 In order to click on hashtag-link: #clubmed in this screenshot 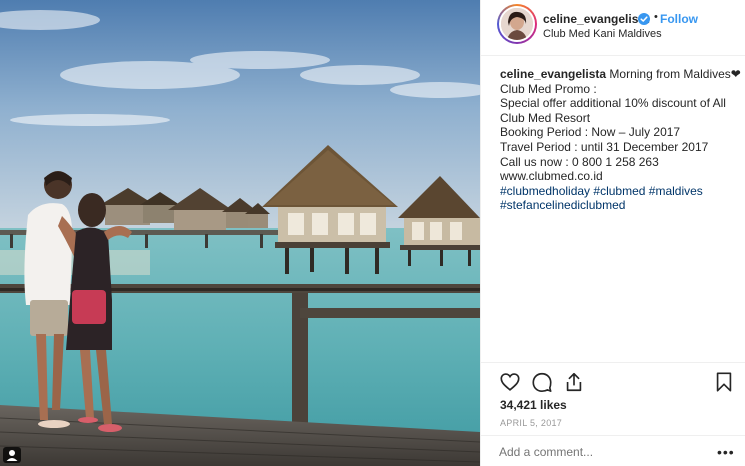, I will do `click(619, 191)`.